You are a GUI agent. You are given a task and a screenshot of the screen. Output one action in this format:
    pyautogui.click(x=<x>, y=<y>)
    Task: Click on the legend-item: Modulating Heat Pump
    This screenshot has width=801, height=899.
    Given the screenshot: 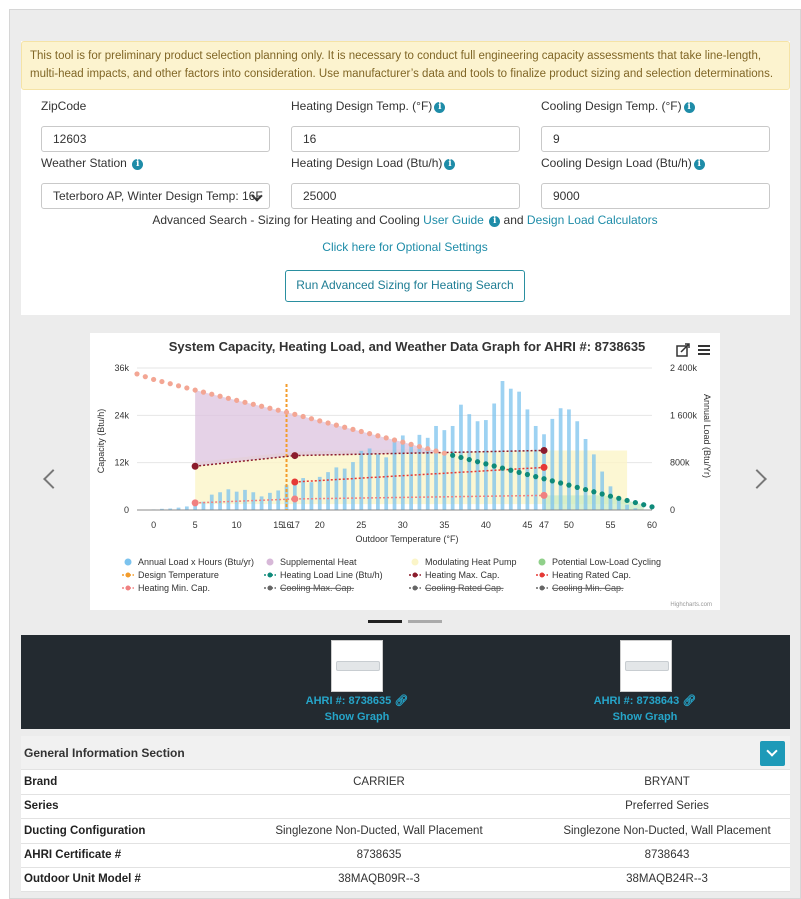 What is the action you would take?
    pyautogui.click(x=464, y=562)
    